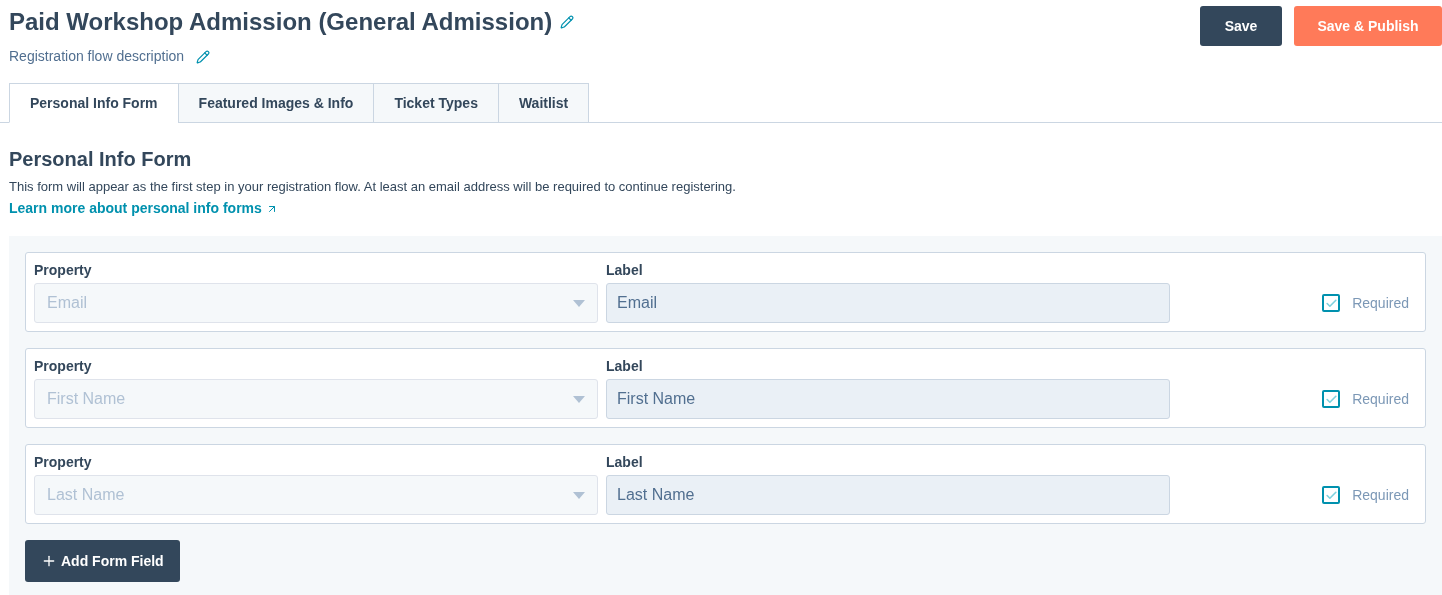 The image size is (1442, 595). Describe the element at coordinates (888, 399) in the screenshot. I see `label-input: First Name` at that location.